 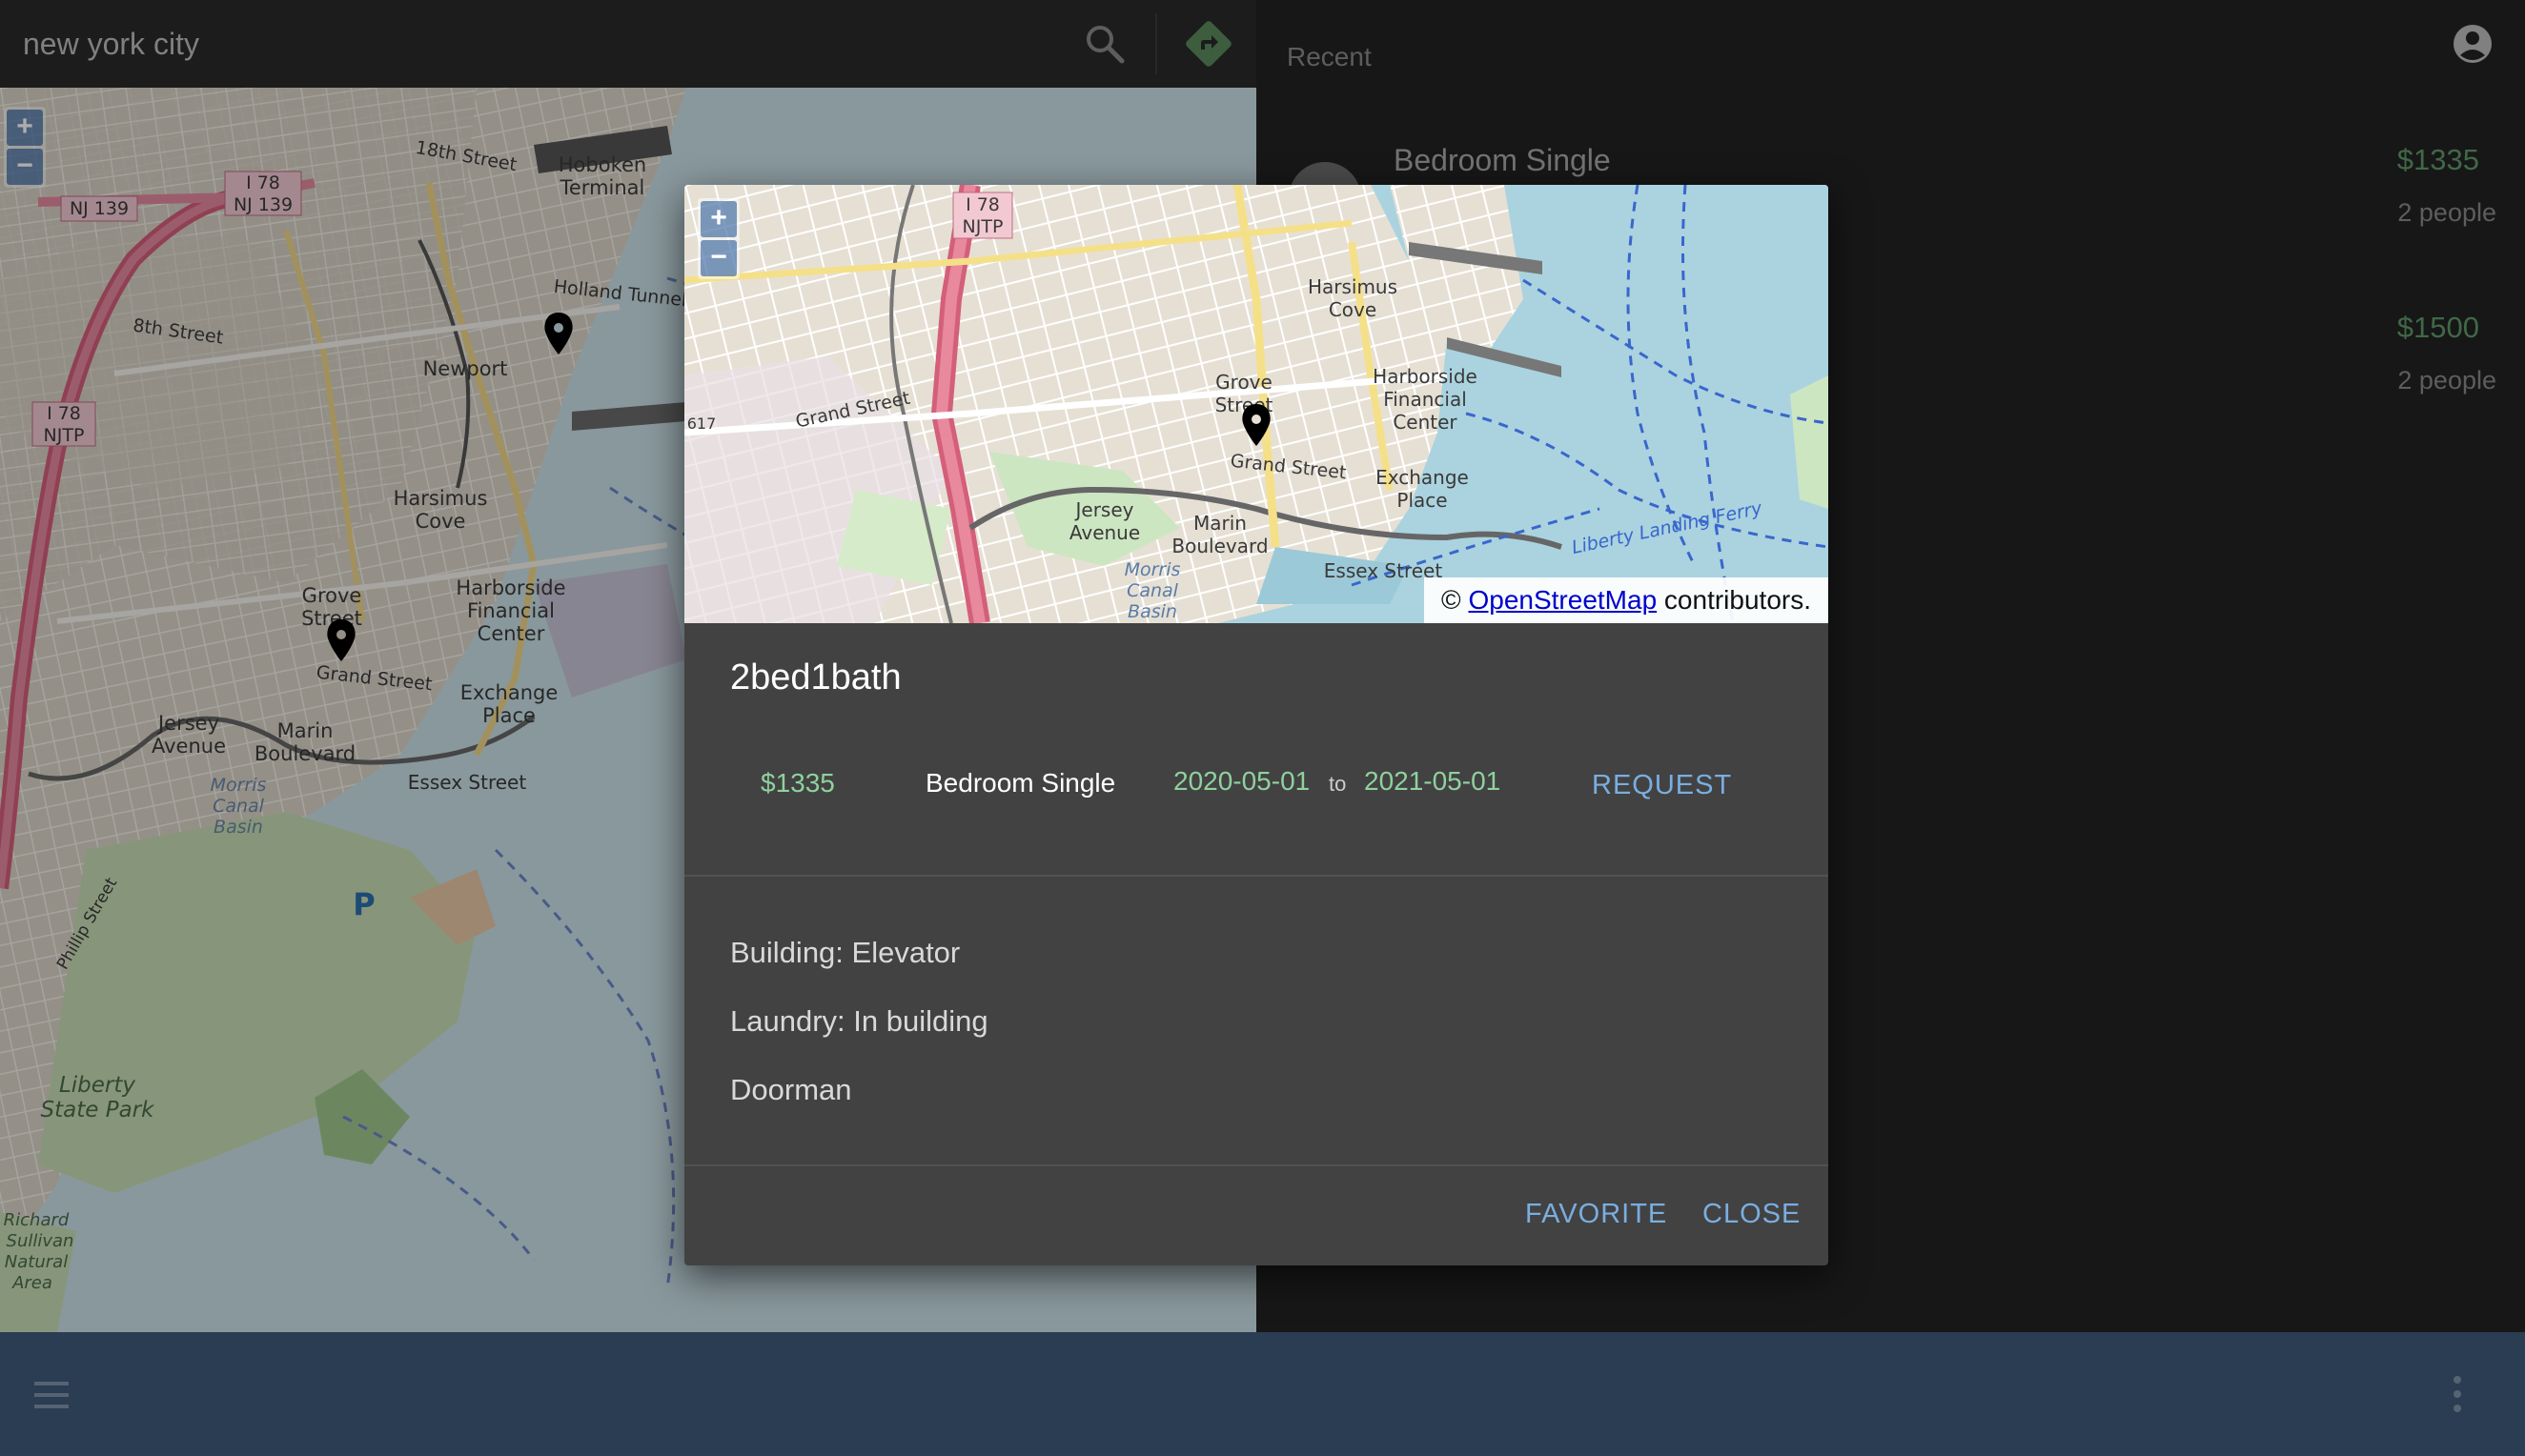 What do you see at coordinates (1432, 781) in the screenshot?
I see `date-to: 2021-05-01` at bounding box center [1432, 781].